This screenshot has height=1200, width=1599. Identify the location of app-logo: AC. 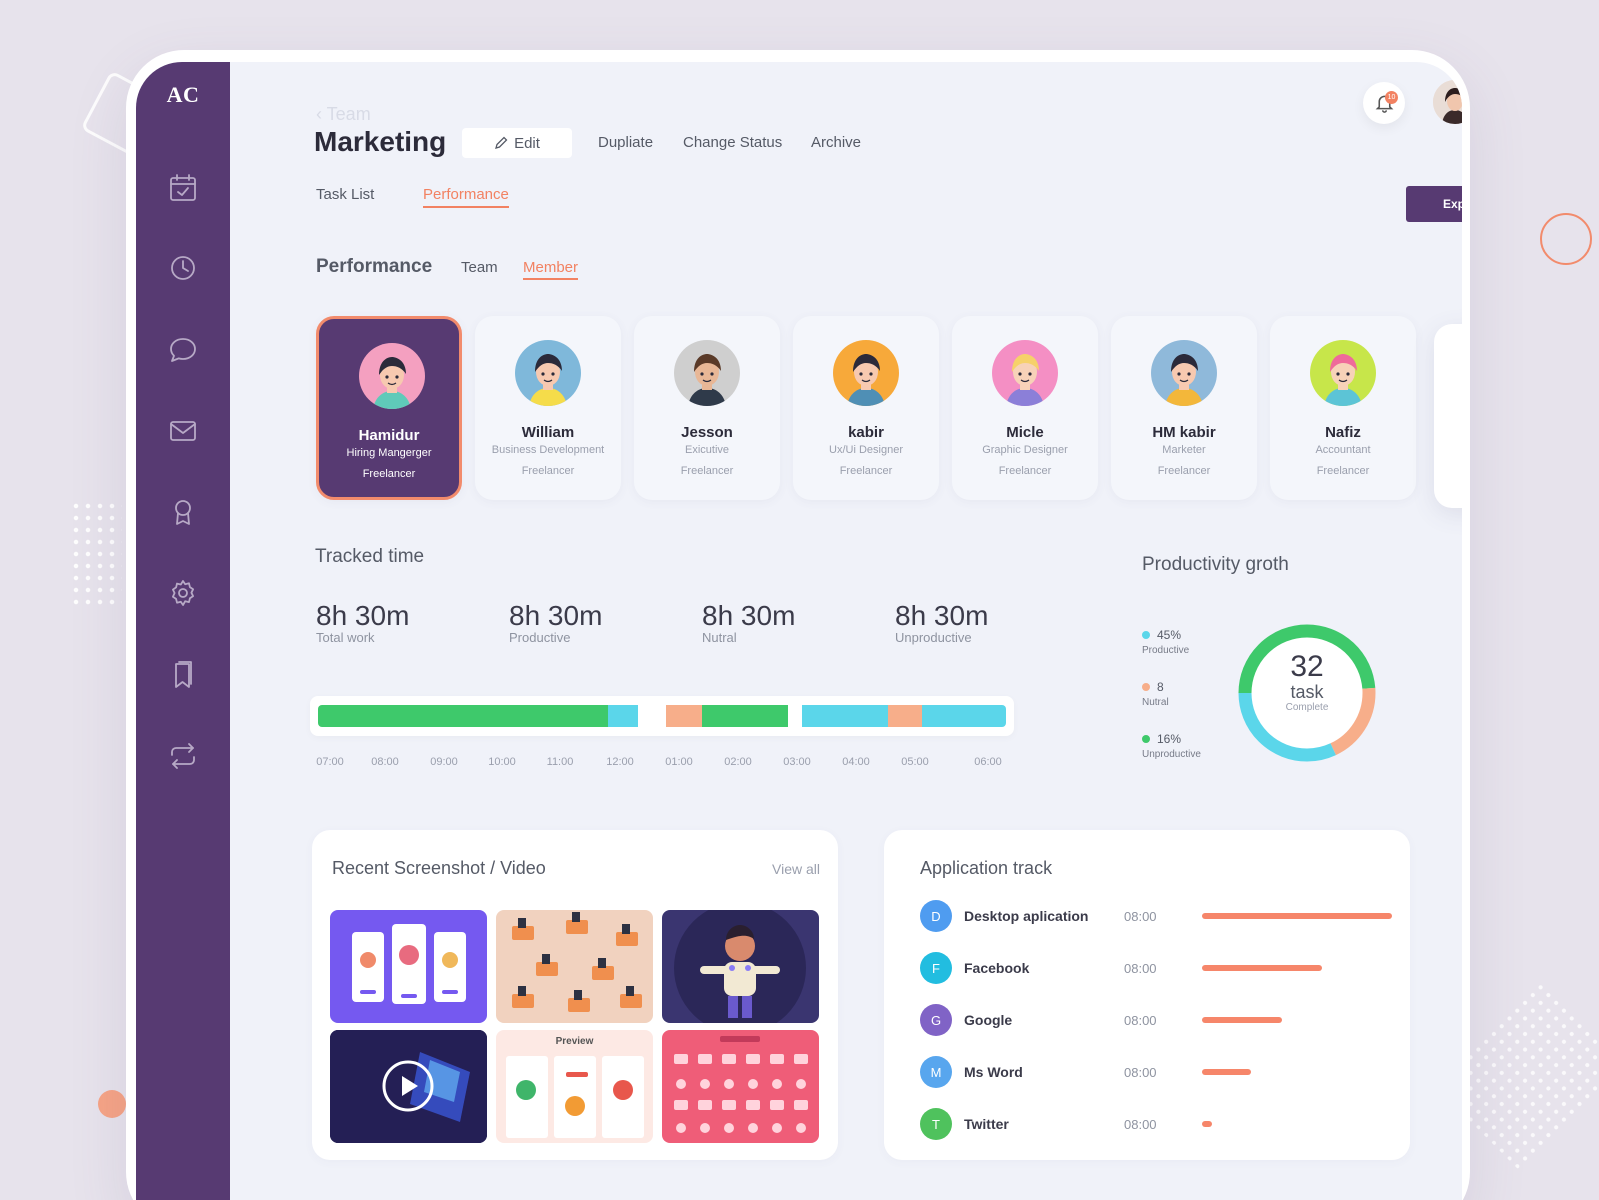
(183, 94).